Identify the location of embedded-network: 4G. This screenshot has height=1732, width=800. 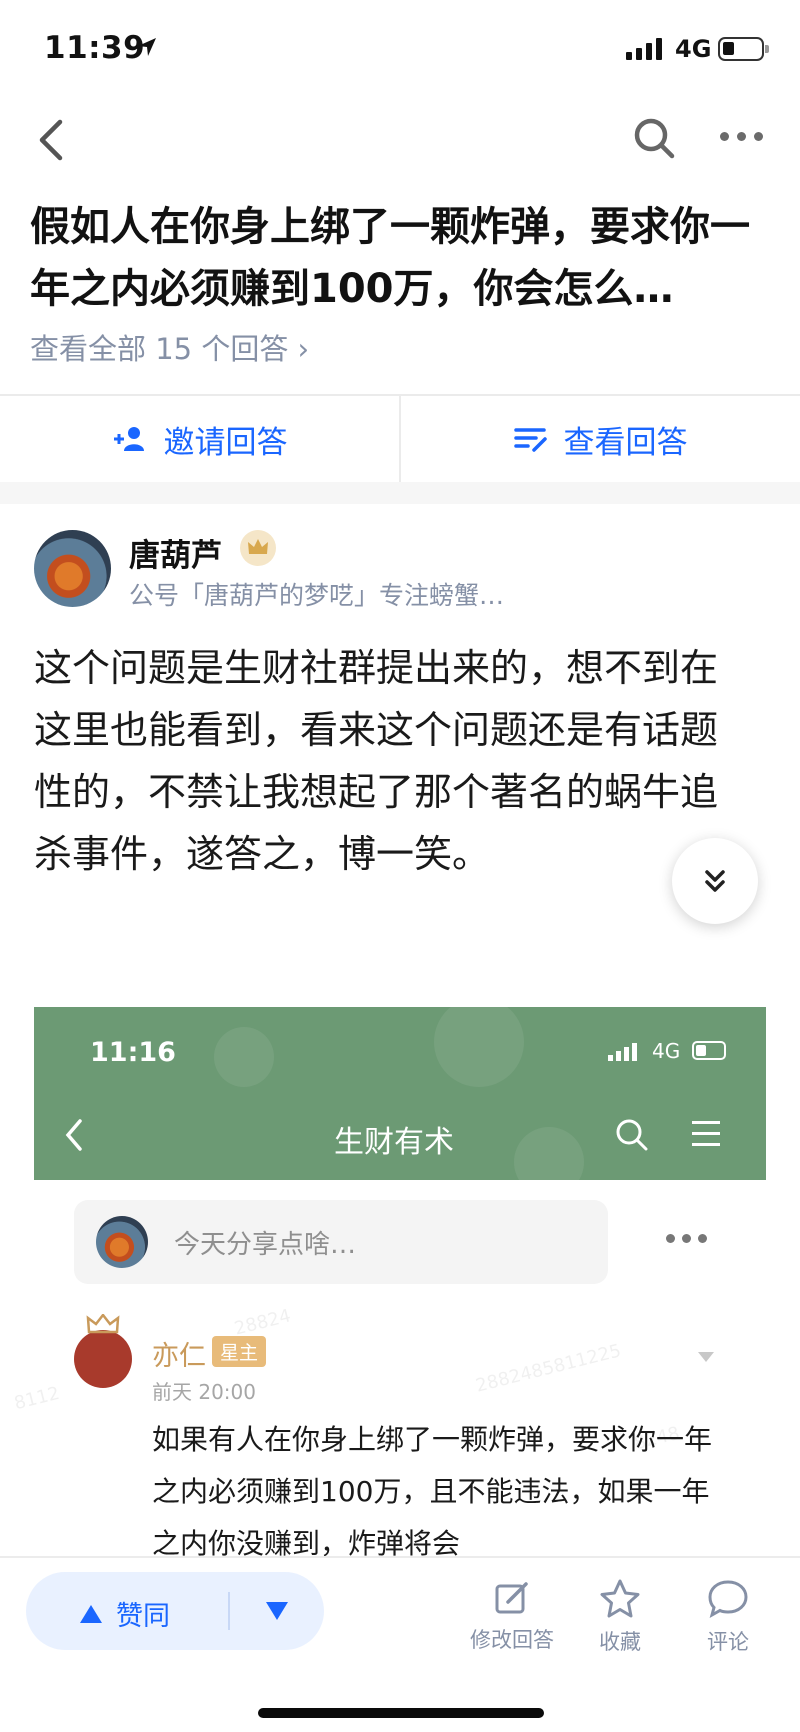
(666, 1051).